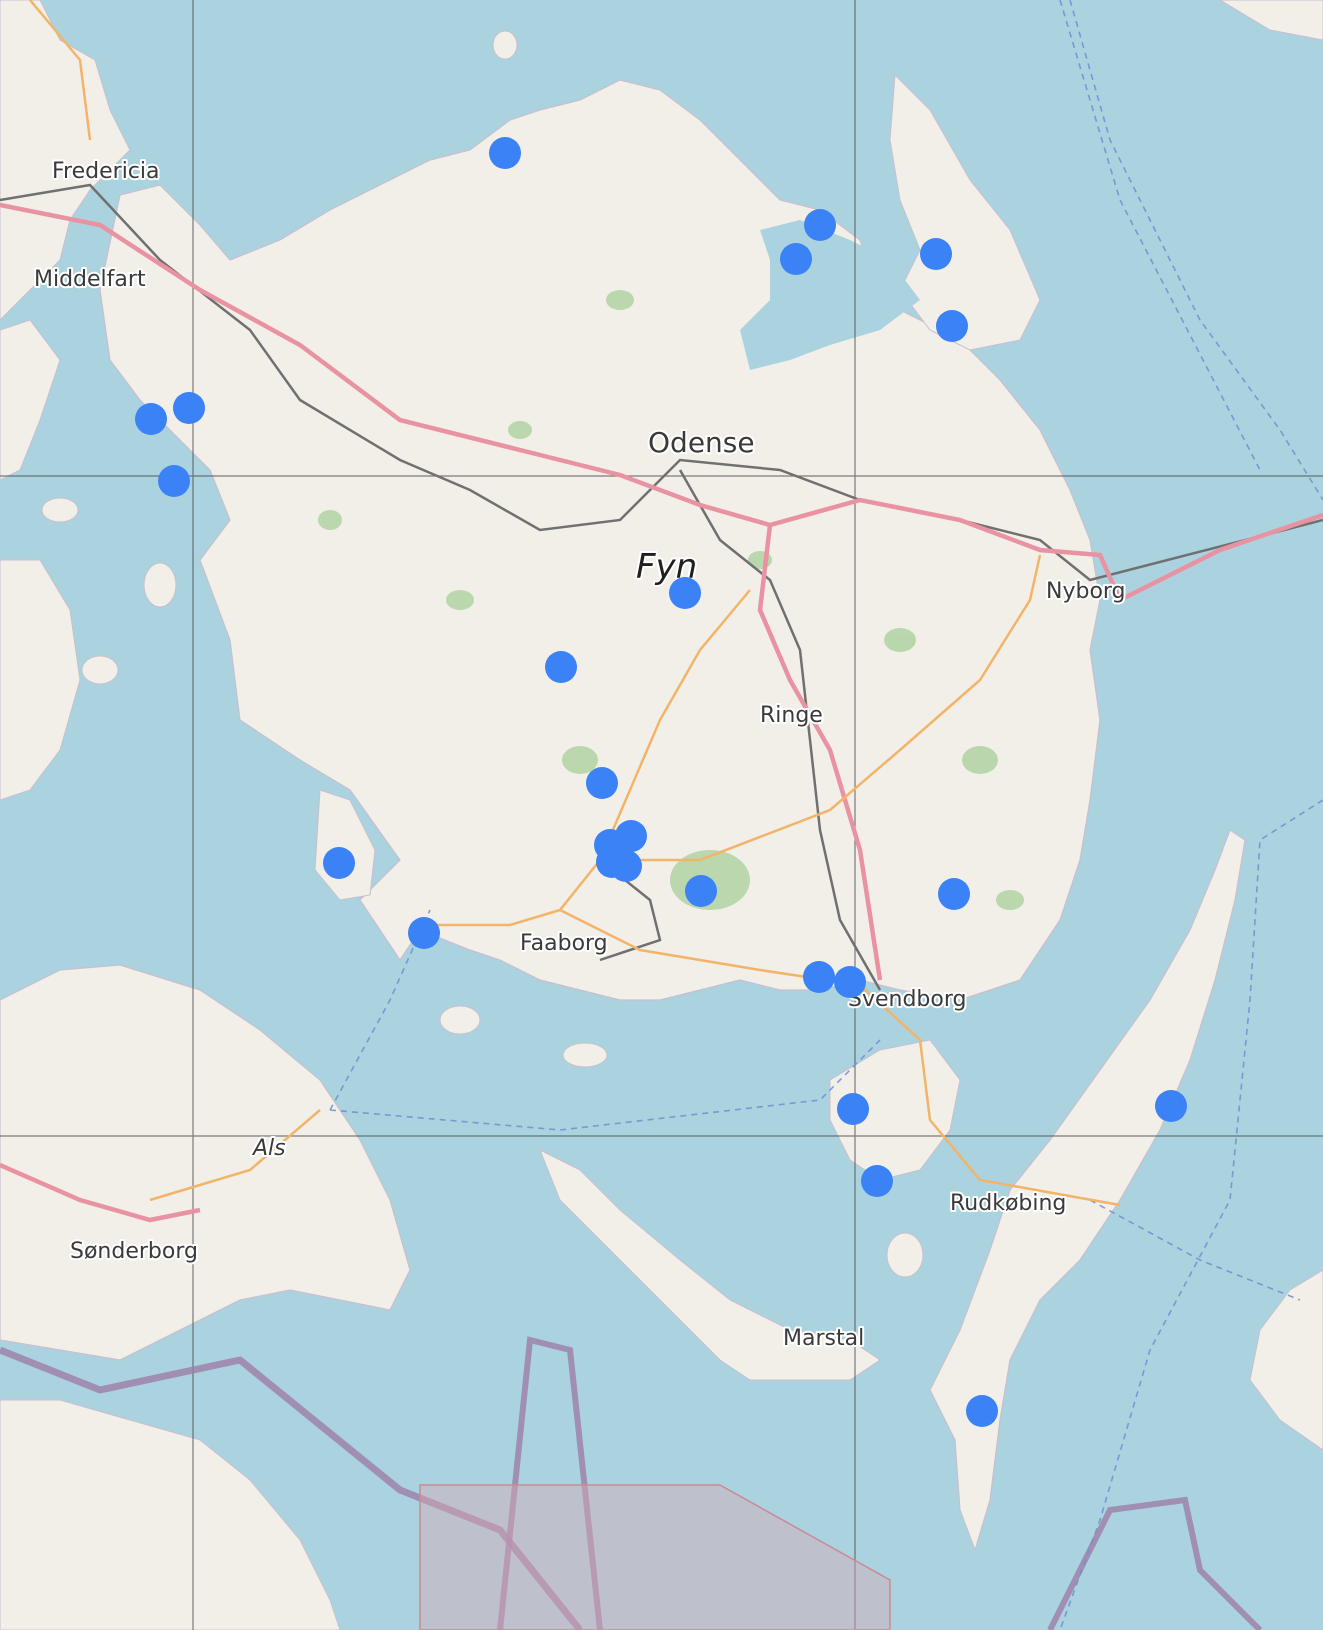 The height and width of the screenshot is (1630, 1323). Describe the element at coordinates (791, 715) in the screenshot. I see `label-ringe: Ringe` at that location.